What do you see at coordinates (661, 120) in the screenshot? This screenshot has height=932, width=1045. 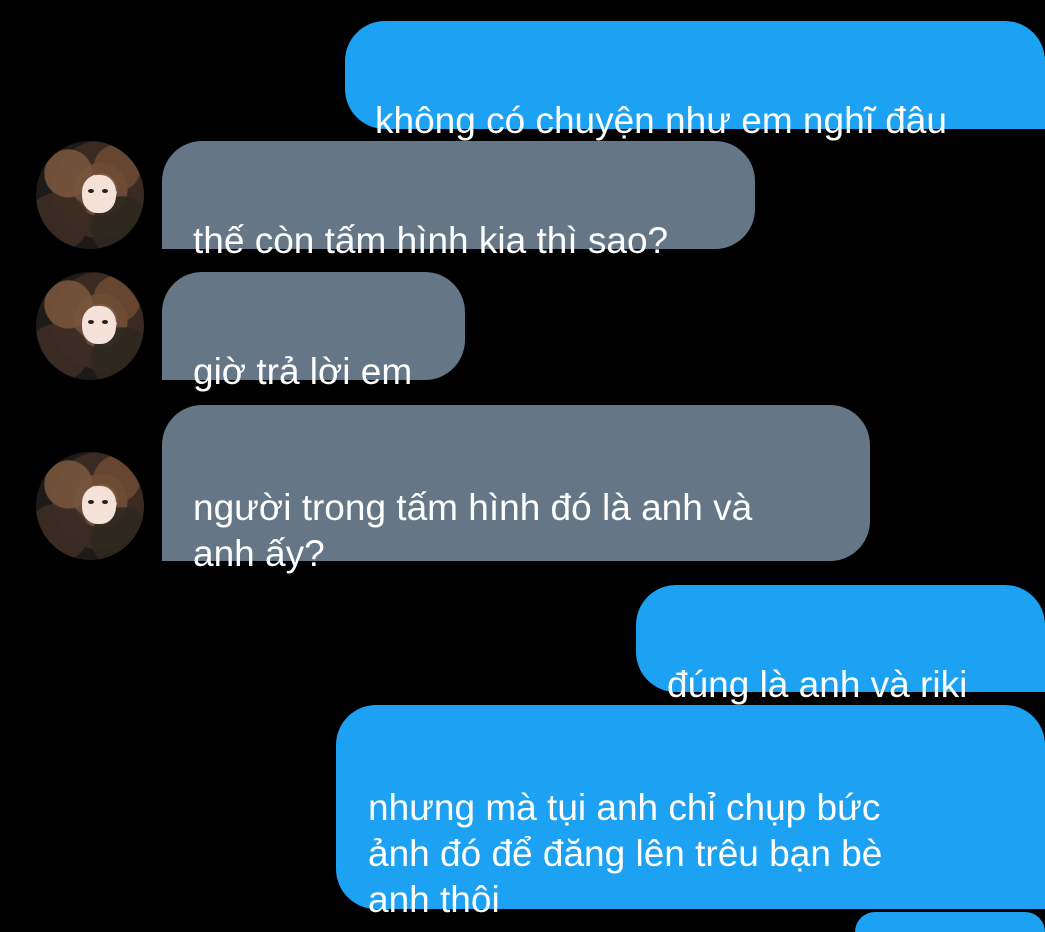 I see `message-text: không có chuyện như em nghĩ đâu` at bounding box center [661, 120].